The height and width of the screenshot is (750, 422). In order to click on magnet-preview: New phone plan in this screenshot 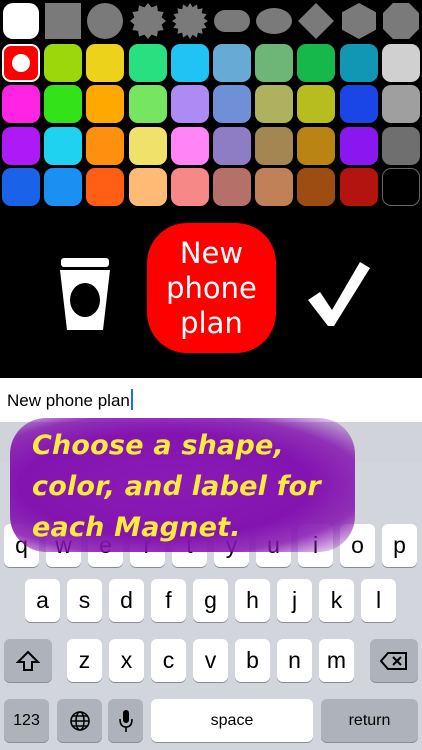, I will do `click(211, 288)`.